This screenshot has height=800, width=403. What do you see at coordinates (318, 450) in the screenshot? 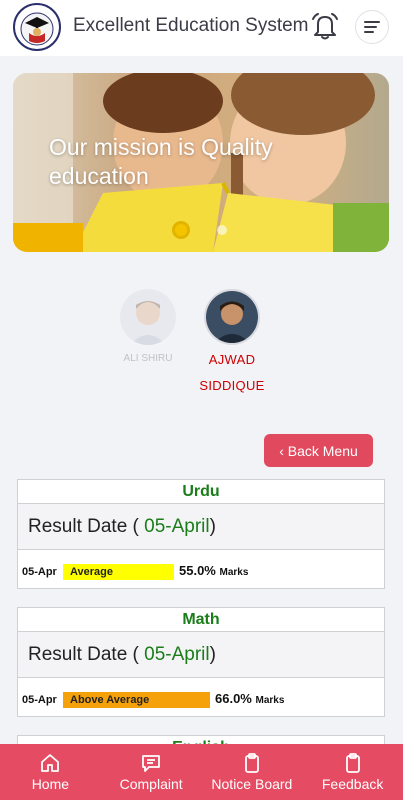
I see `back-menu-button: ‹ Back Menu` at bounding box center [318, 450].